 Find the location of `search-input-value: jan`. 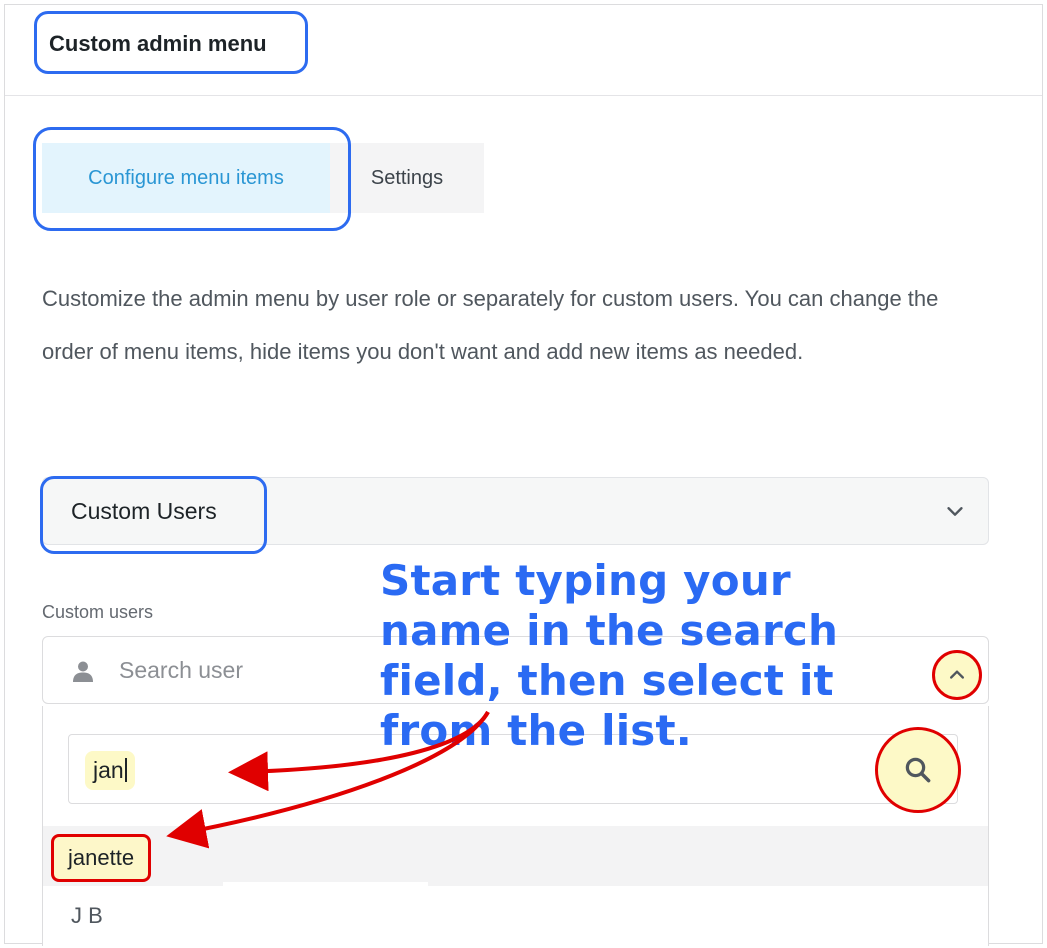

search-input-value: jan is located at coordinates (110, 770).